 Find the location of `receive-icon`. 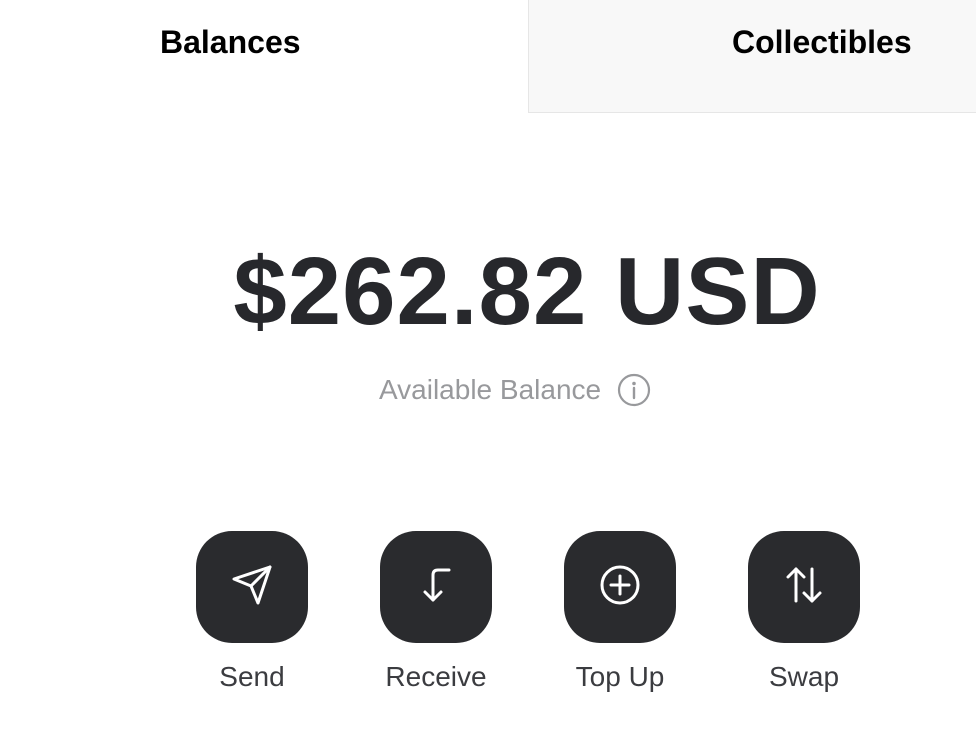

receive-icon is located at coordinates (436, 587).